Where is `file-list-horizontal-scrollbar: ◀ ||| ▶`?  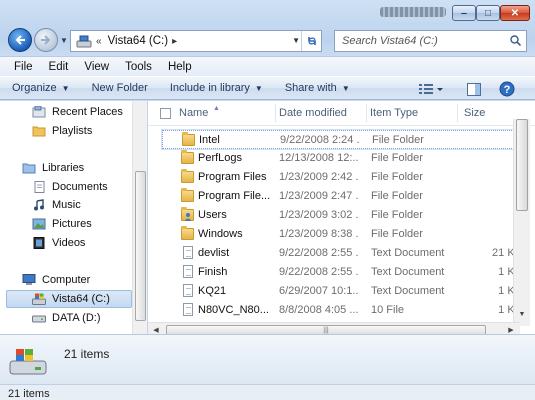
file-list-horizontal-scrollbar: ◀ ||| ▶ is located at coordinates (334, 328).